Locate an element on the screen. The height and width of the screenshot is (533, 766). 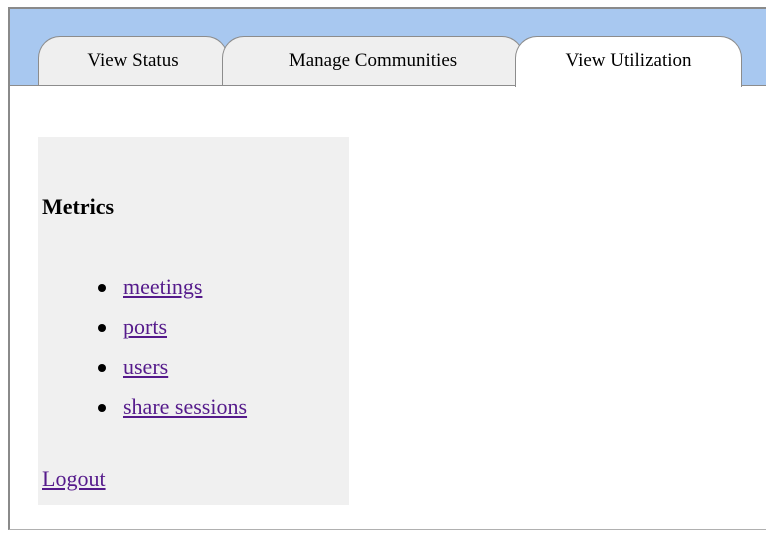
users-link: users is located at coordinates (145, 367).